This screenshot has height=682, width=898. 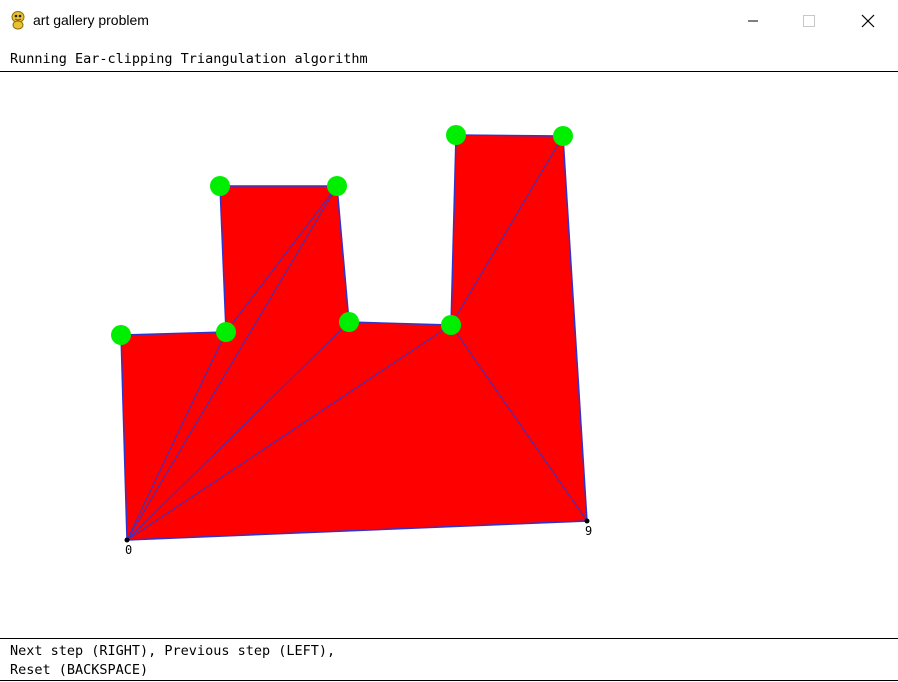 I want to click on help-line-1: Next step (RIGHT), Previous step (LEFT),, so click(x=173, y=651).